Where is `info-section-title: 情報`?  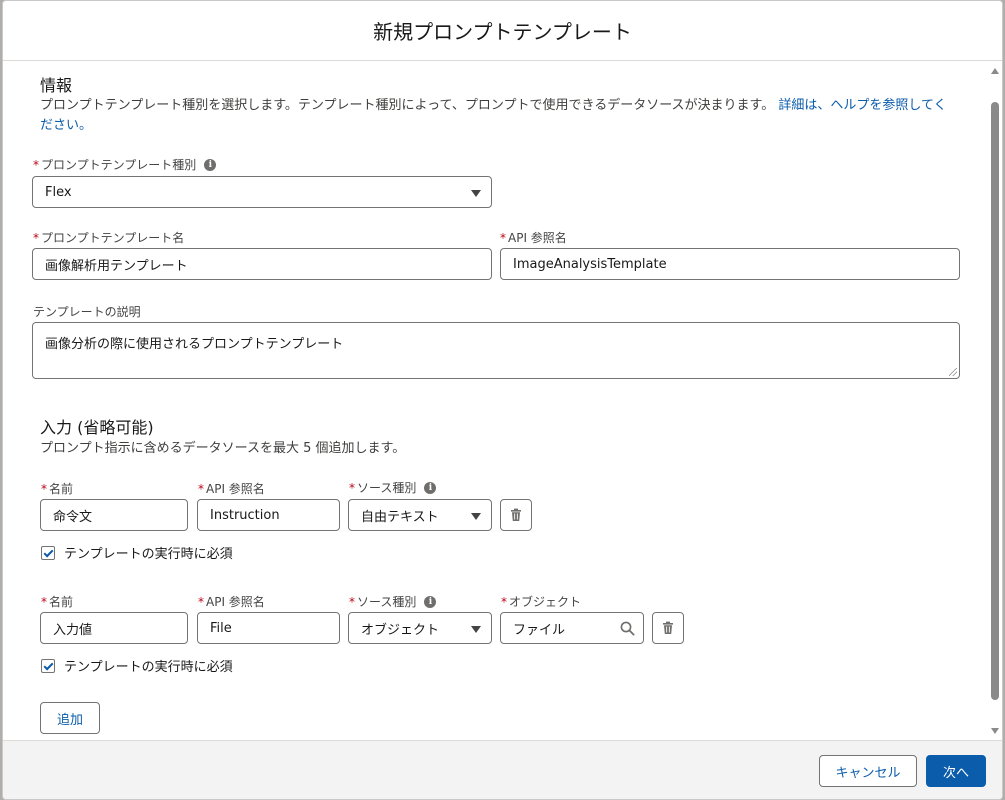 info-section-title: 情報 is located at coordinates (56, 85).